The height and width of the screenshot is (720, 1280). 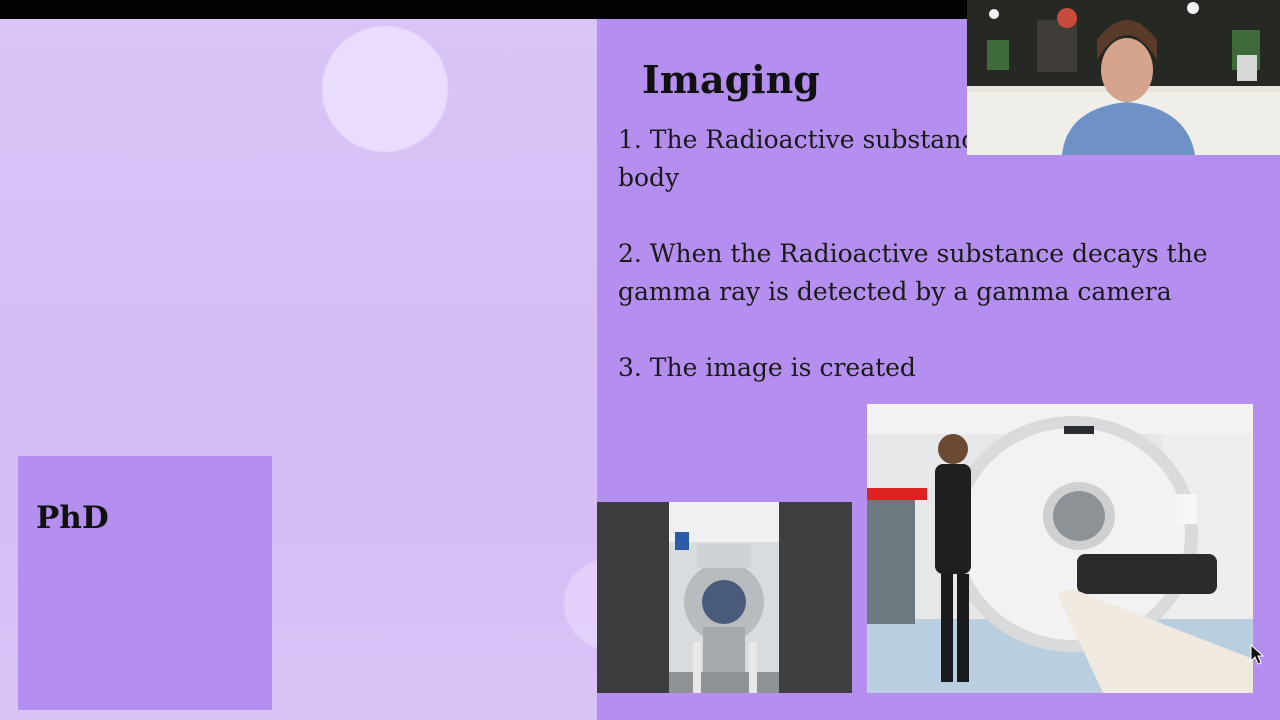 I want to click on mouse-cursor-icon, so click(x=1257, y=654).